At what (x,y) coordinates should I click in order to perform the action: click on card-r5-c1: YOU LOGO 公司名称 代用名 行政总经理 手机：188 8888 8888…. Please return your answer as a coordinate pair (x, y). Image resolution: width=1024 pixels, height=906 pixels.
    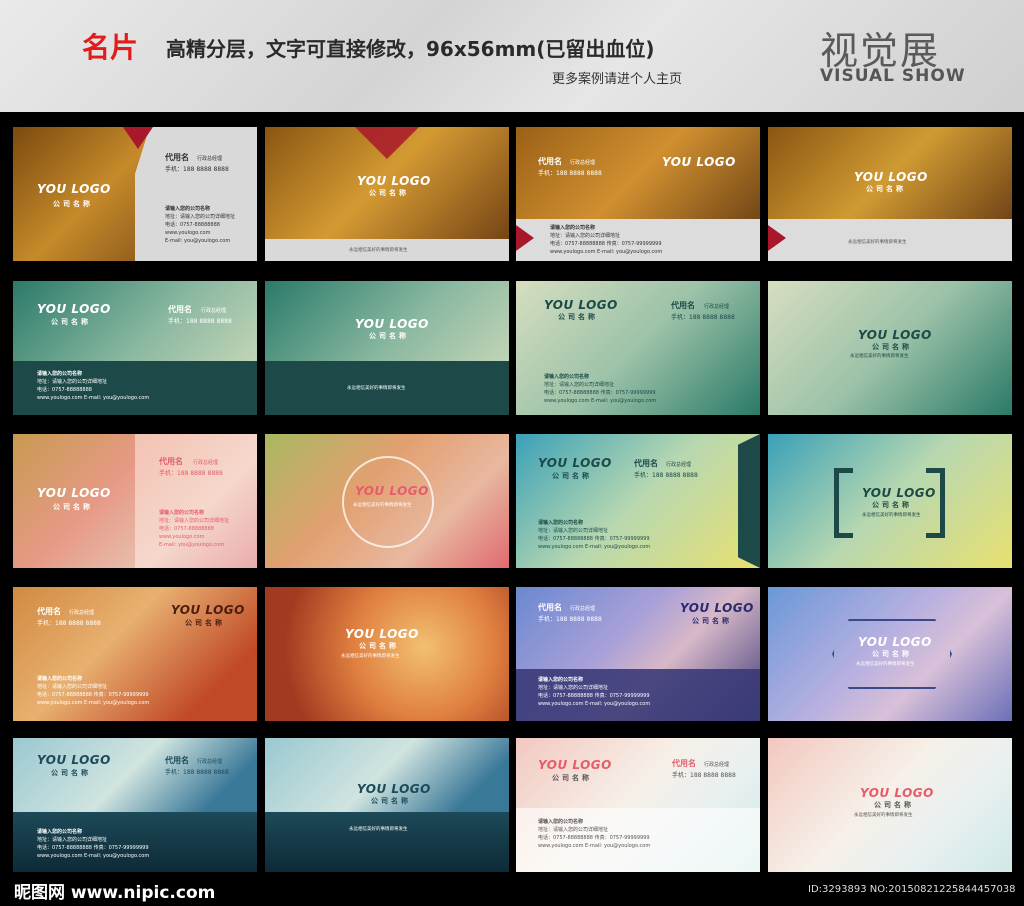
    Looking at the image, I should click on (135, 805).